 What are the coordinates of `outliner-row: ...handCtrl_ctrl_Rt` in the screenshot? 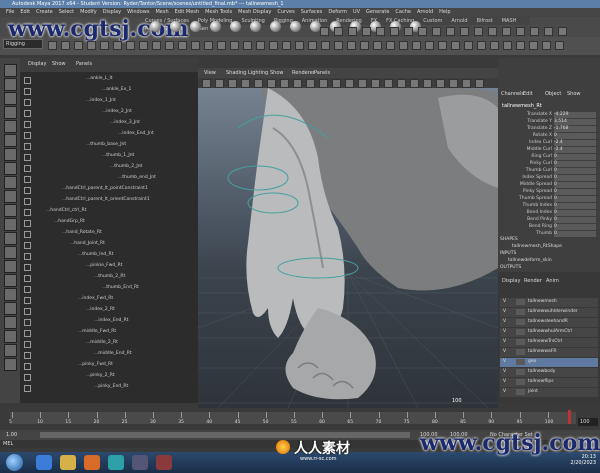 It's located at (66, 211).